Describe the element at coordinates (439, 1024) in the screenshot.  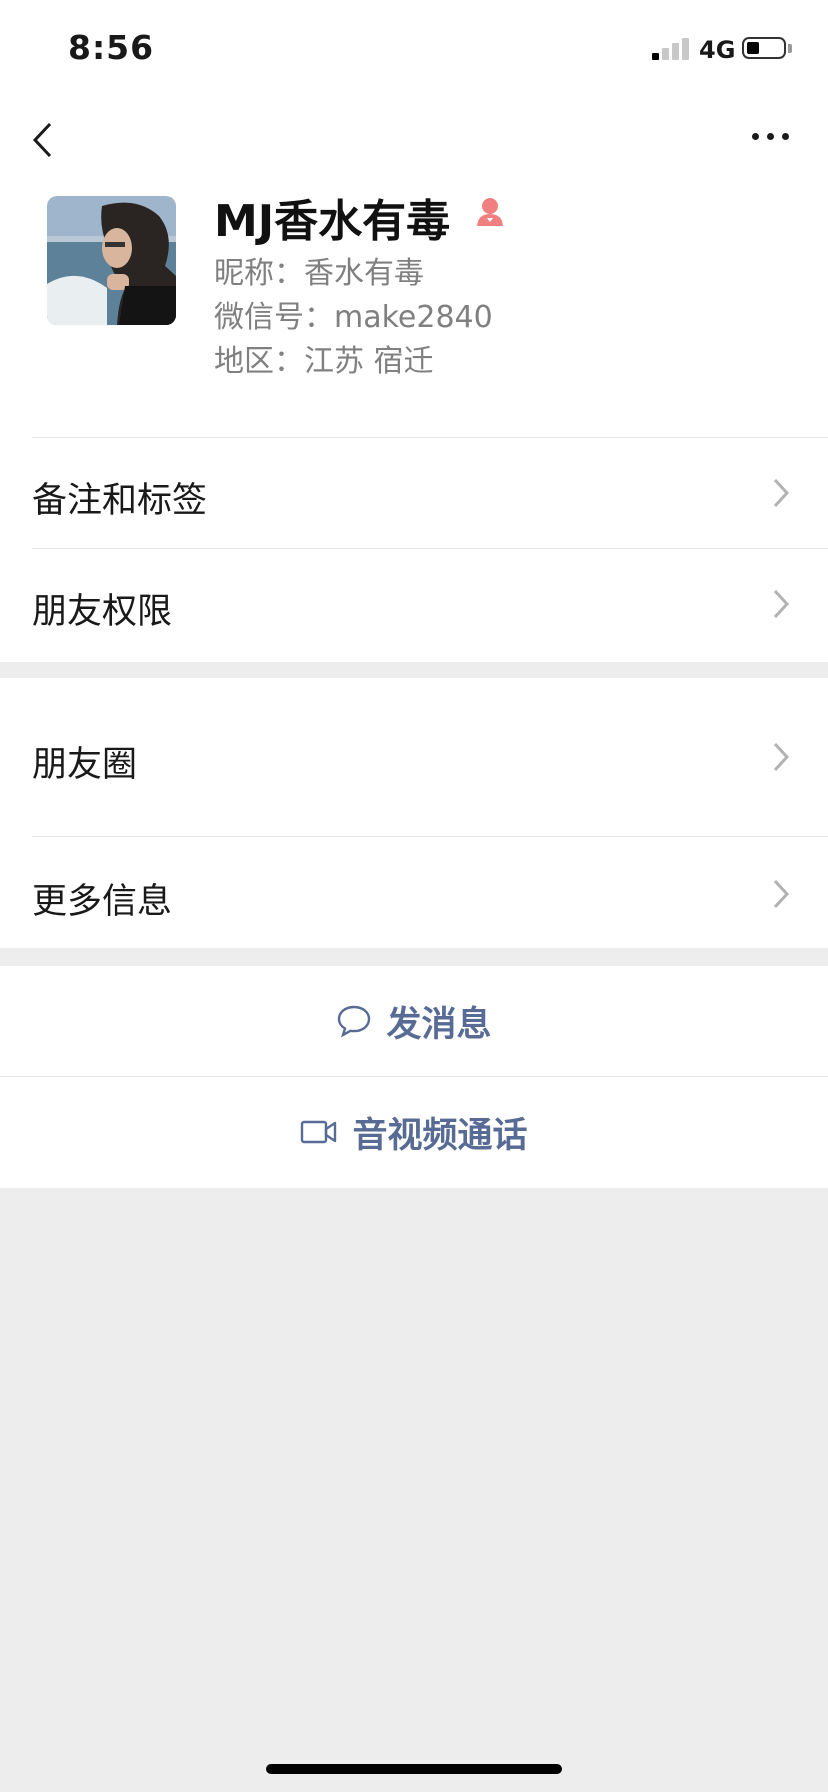
I see `send-message-label: 发消息` at that location.